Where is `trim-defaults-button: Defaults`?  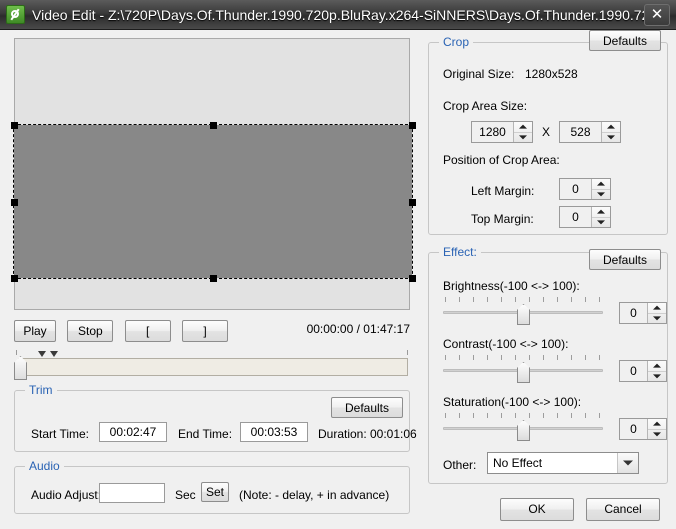 trim-defaults-button: Defaults is located at coordinates (367, 407).